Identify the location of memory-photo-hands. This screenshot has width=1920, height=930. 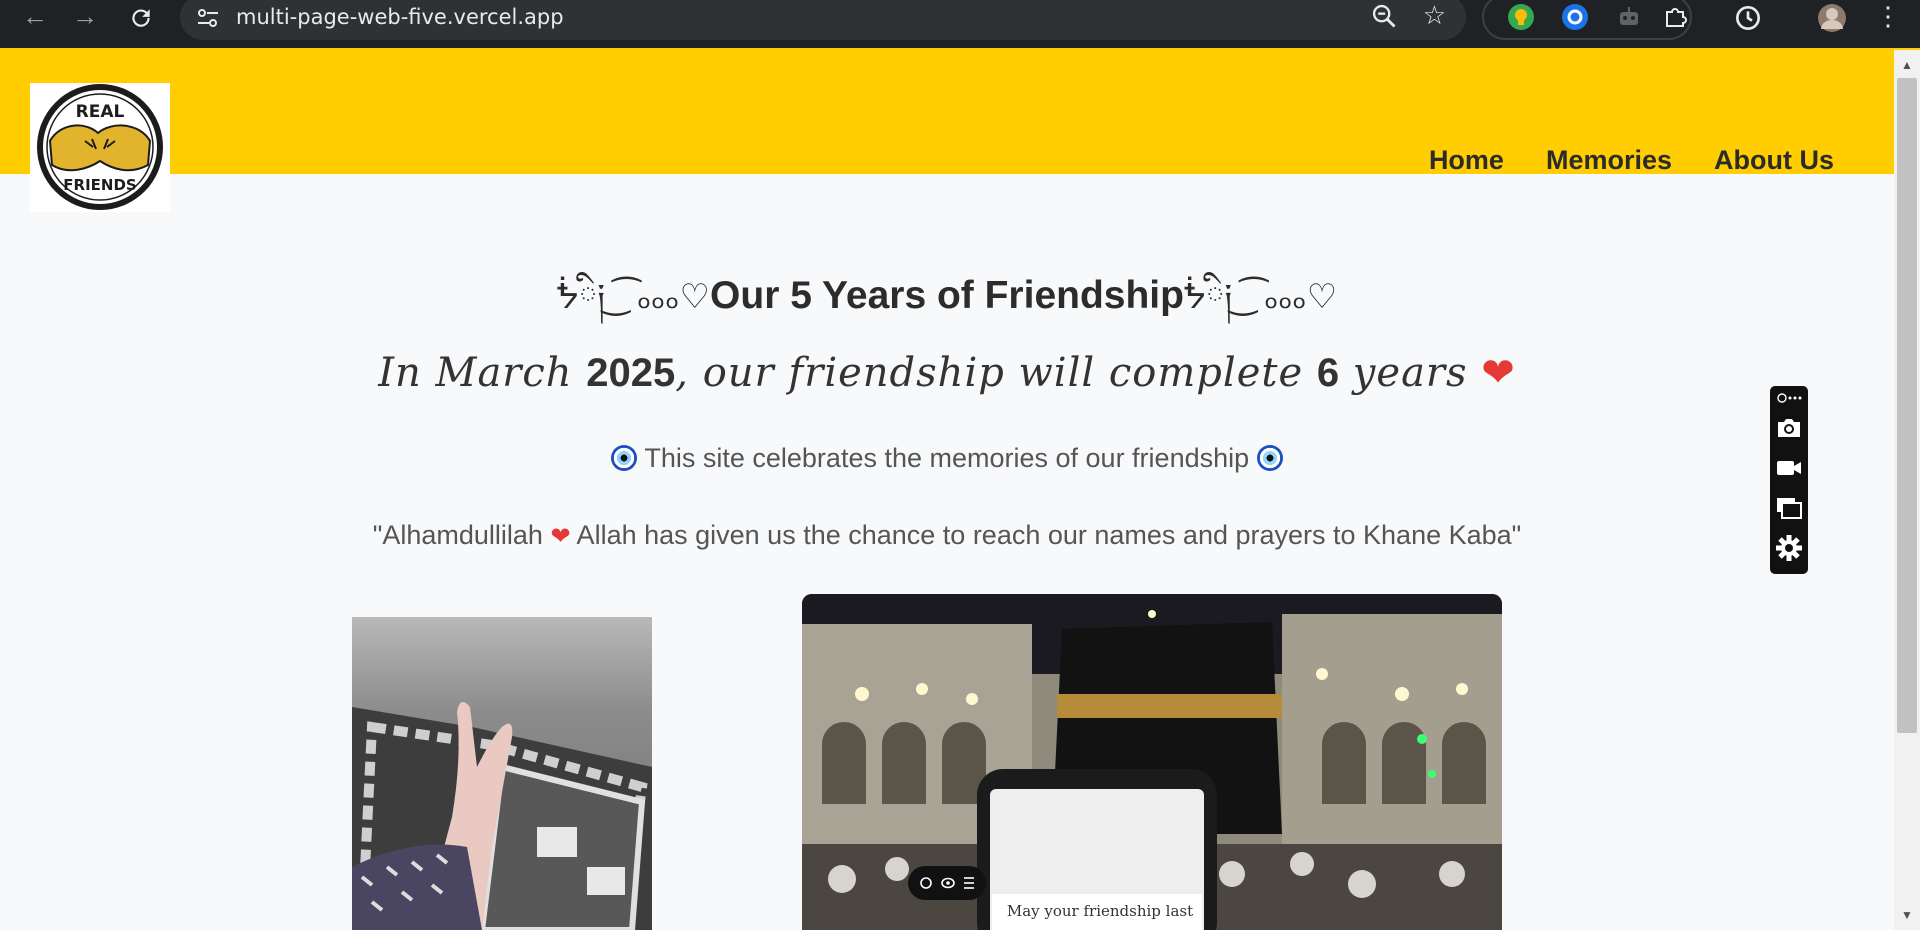
(502, 773).